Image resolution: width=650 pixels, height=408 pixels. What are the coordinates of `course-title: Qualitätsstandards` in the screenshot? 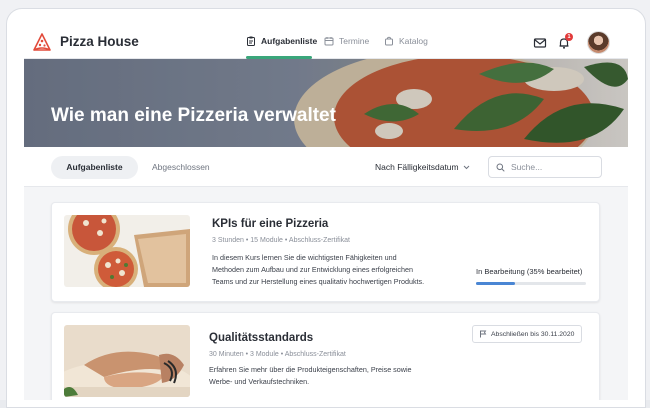 It's located at (261, 338).